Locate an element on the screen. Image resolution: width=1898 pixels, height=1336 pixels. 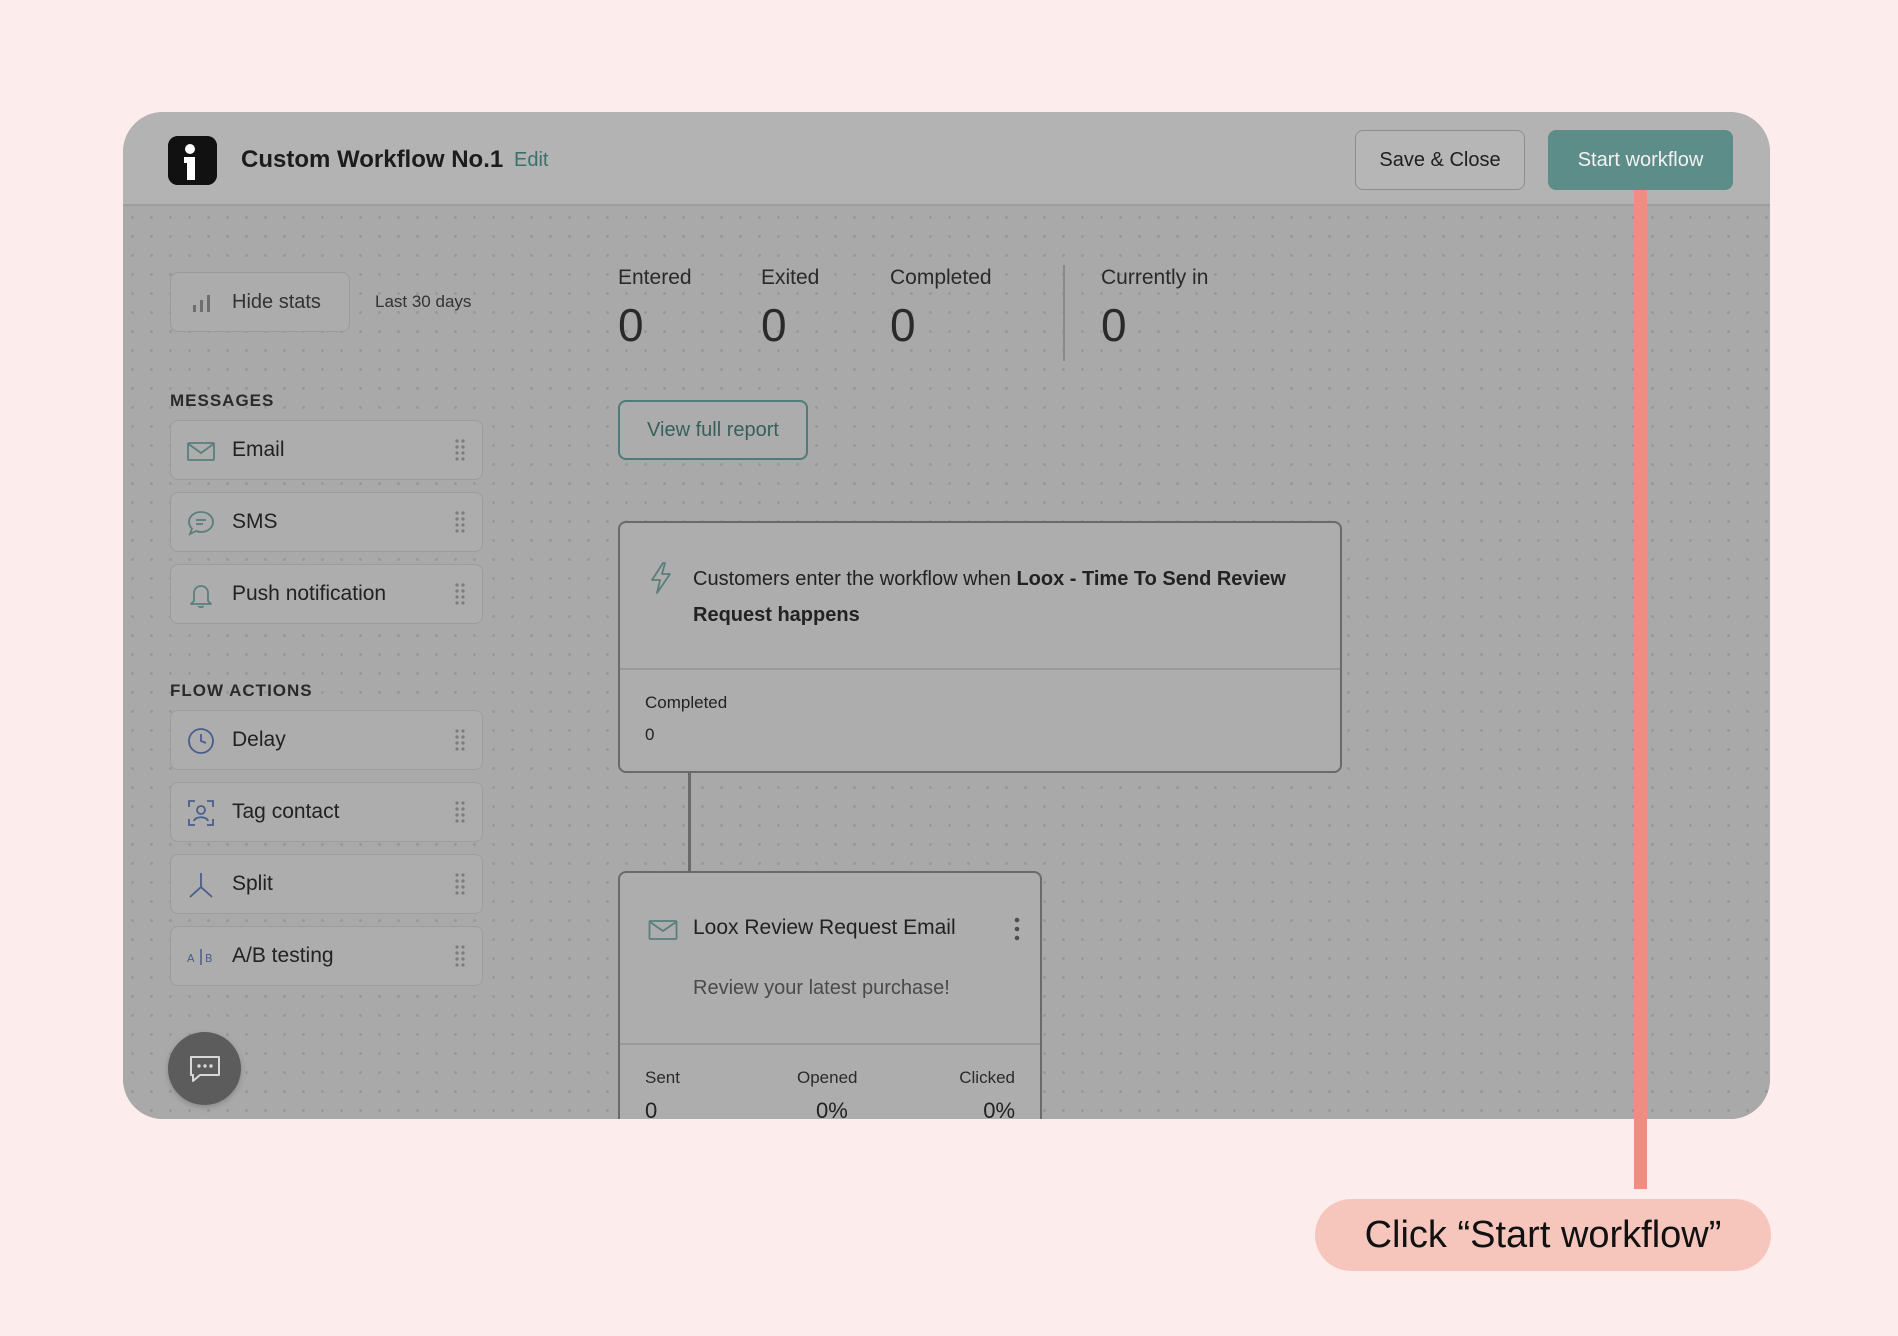
palette-item-label: Tag contact is located at coordinates (286, 811).